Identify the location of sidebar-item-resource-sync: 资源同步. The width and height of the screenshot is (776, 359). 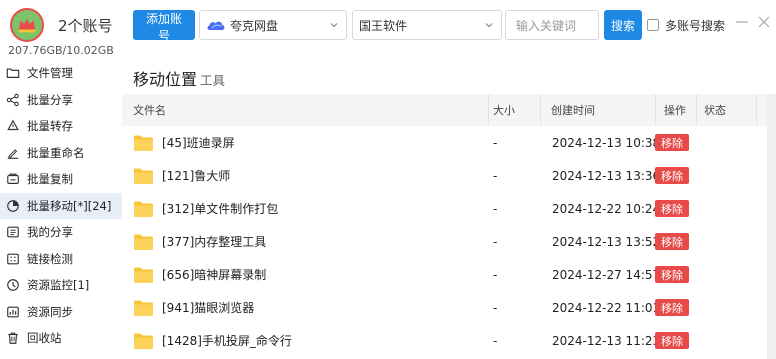
(61, 312).